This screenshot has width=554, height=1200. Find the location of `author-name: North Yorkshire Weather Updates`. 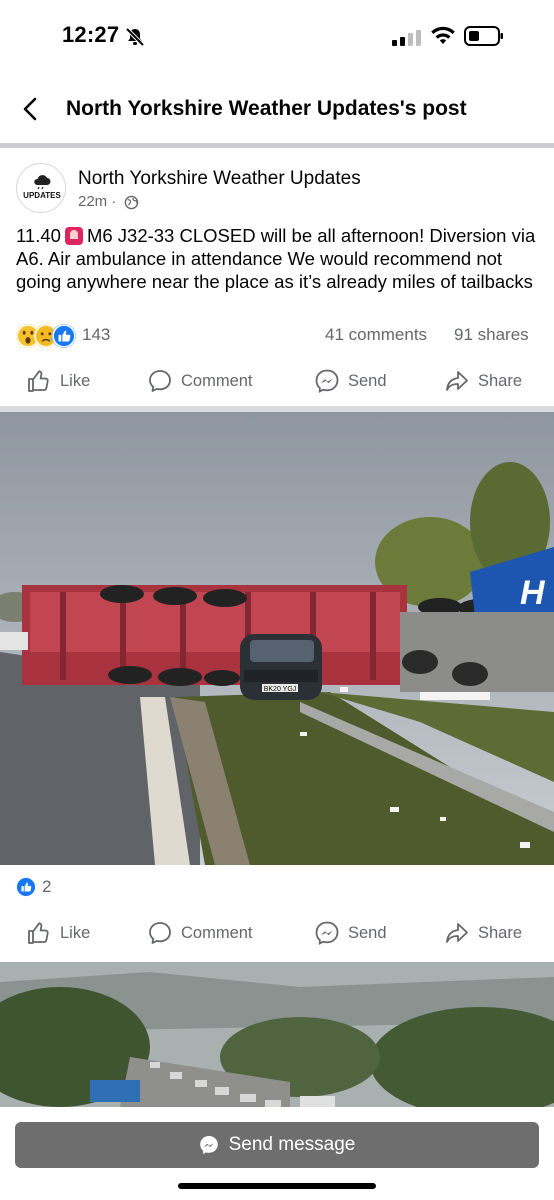

author-name: North Yorkshire Weather Updates is located at coordinates (219, 179).